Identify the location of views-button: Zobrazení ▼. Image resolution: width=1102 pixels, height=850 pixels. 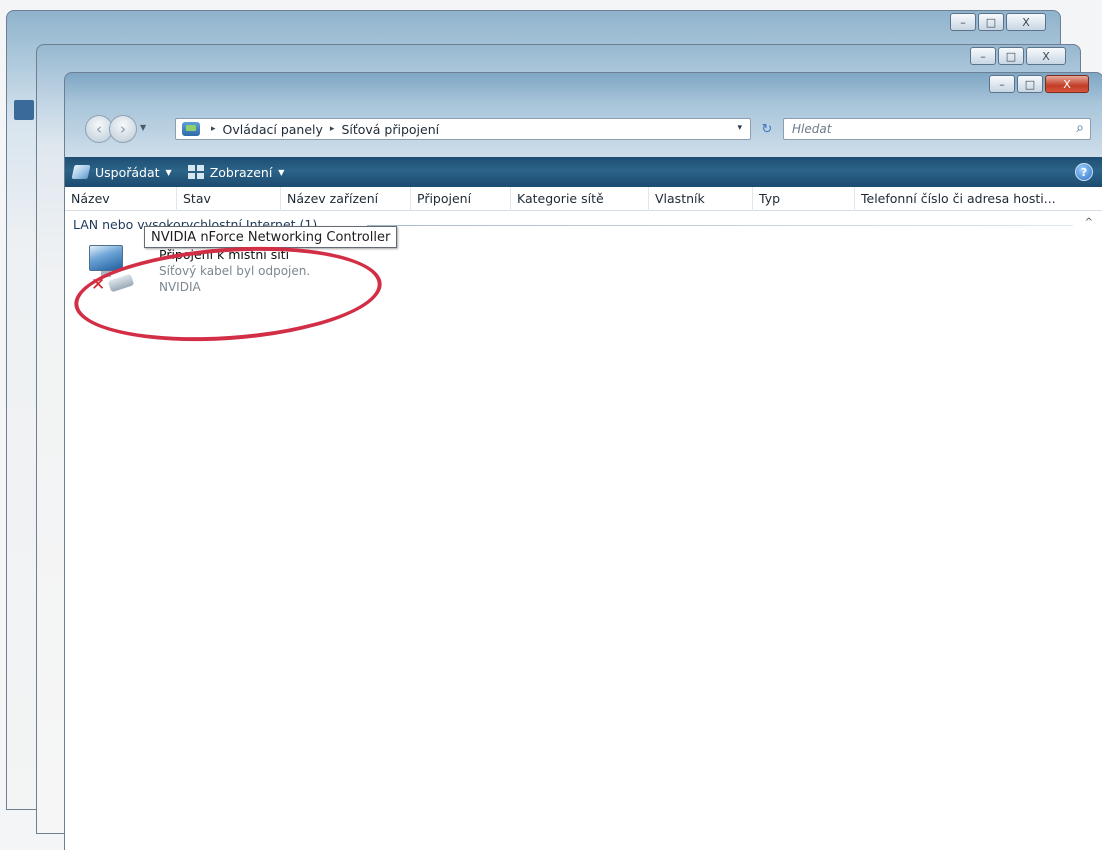
(236, 172).